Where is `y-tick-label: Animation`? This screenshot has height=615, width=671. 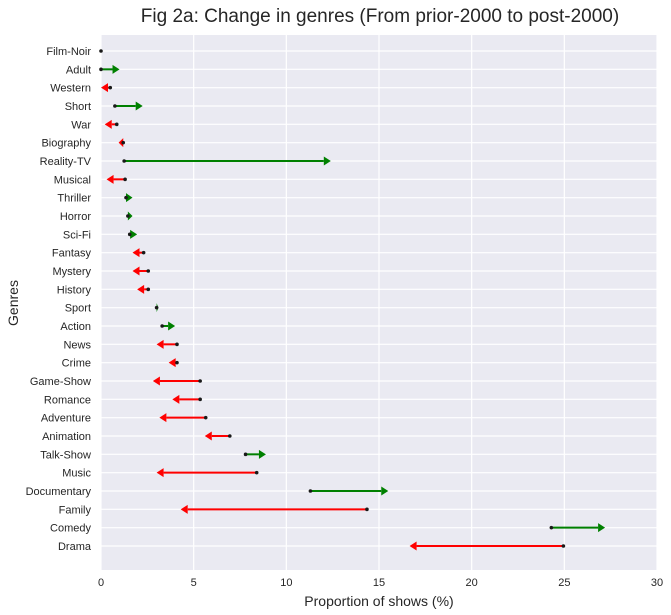
y-tick-label: Animation is located at coordinates (66, 437).